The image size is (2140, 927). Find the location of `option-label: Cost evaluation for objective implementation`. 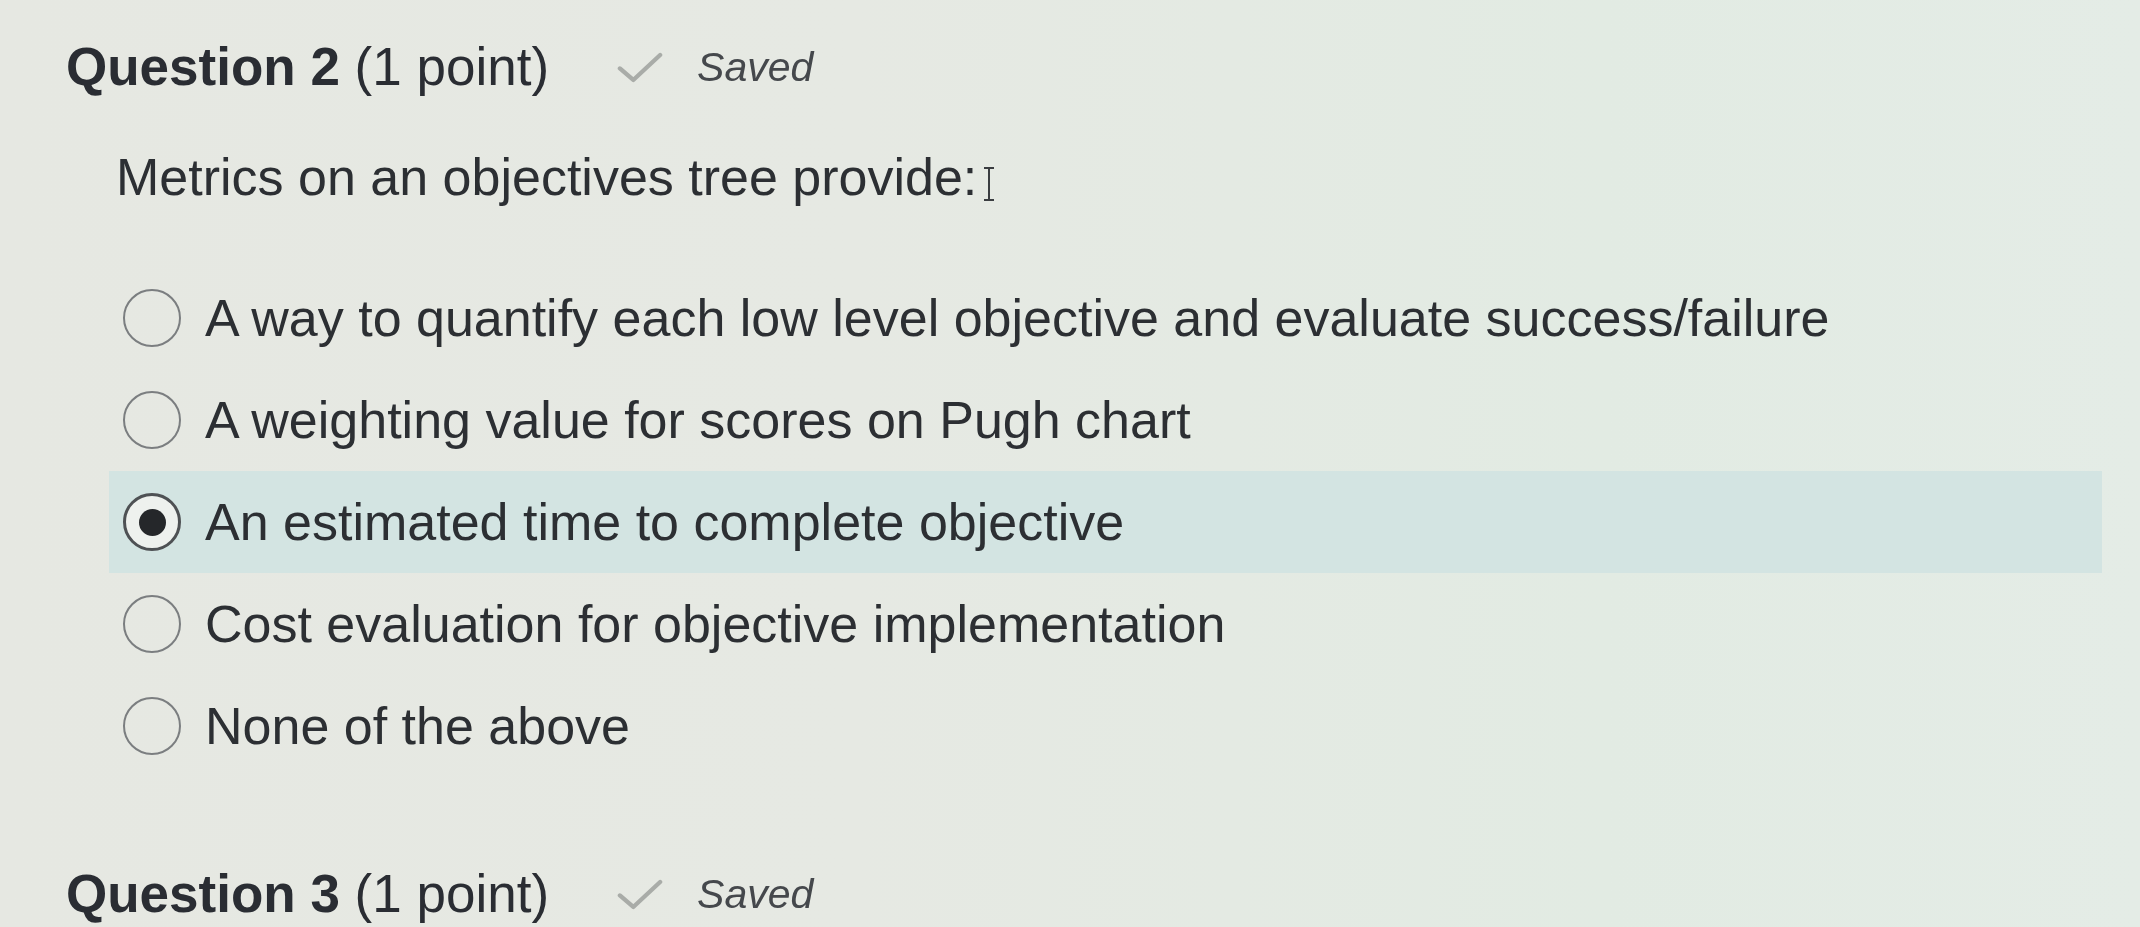

option-label: Cost evaluation for objective implementation is located at coordinates (715, 624).